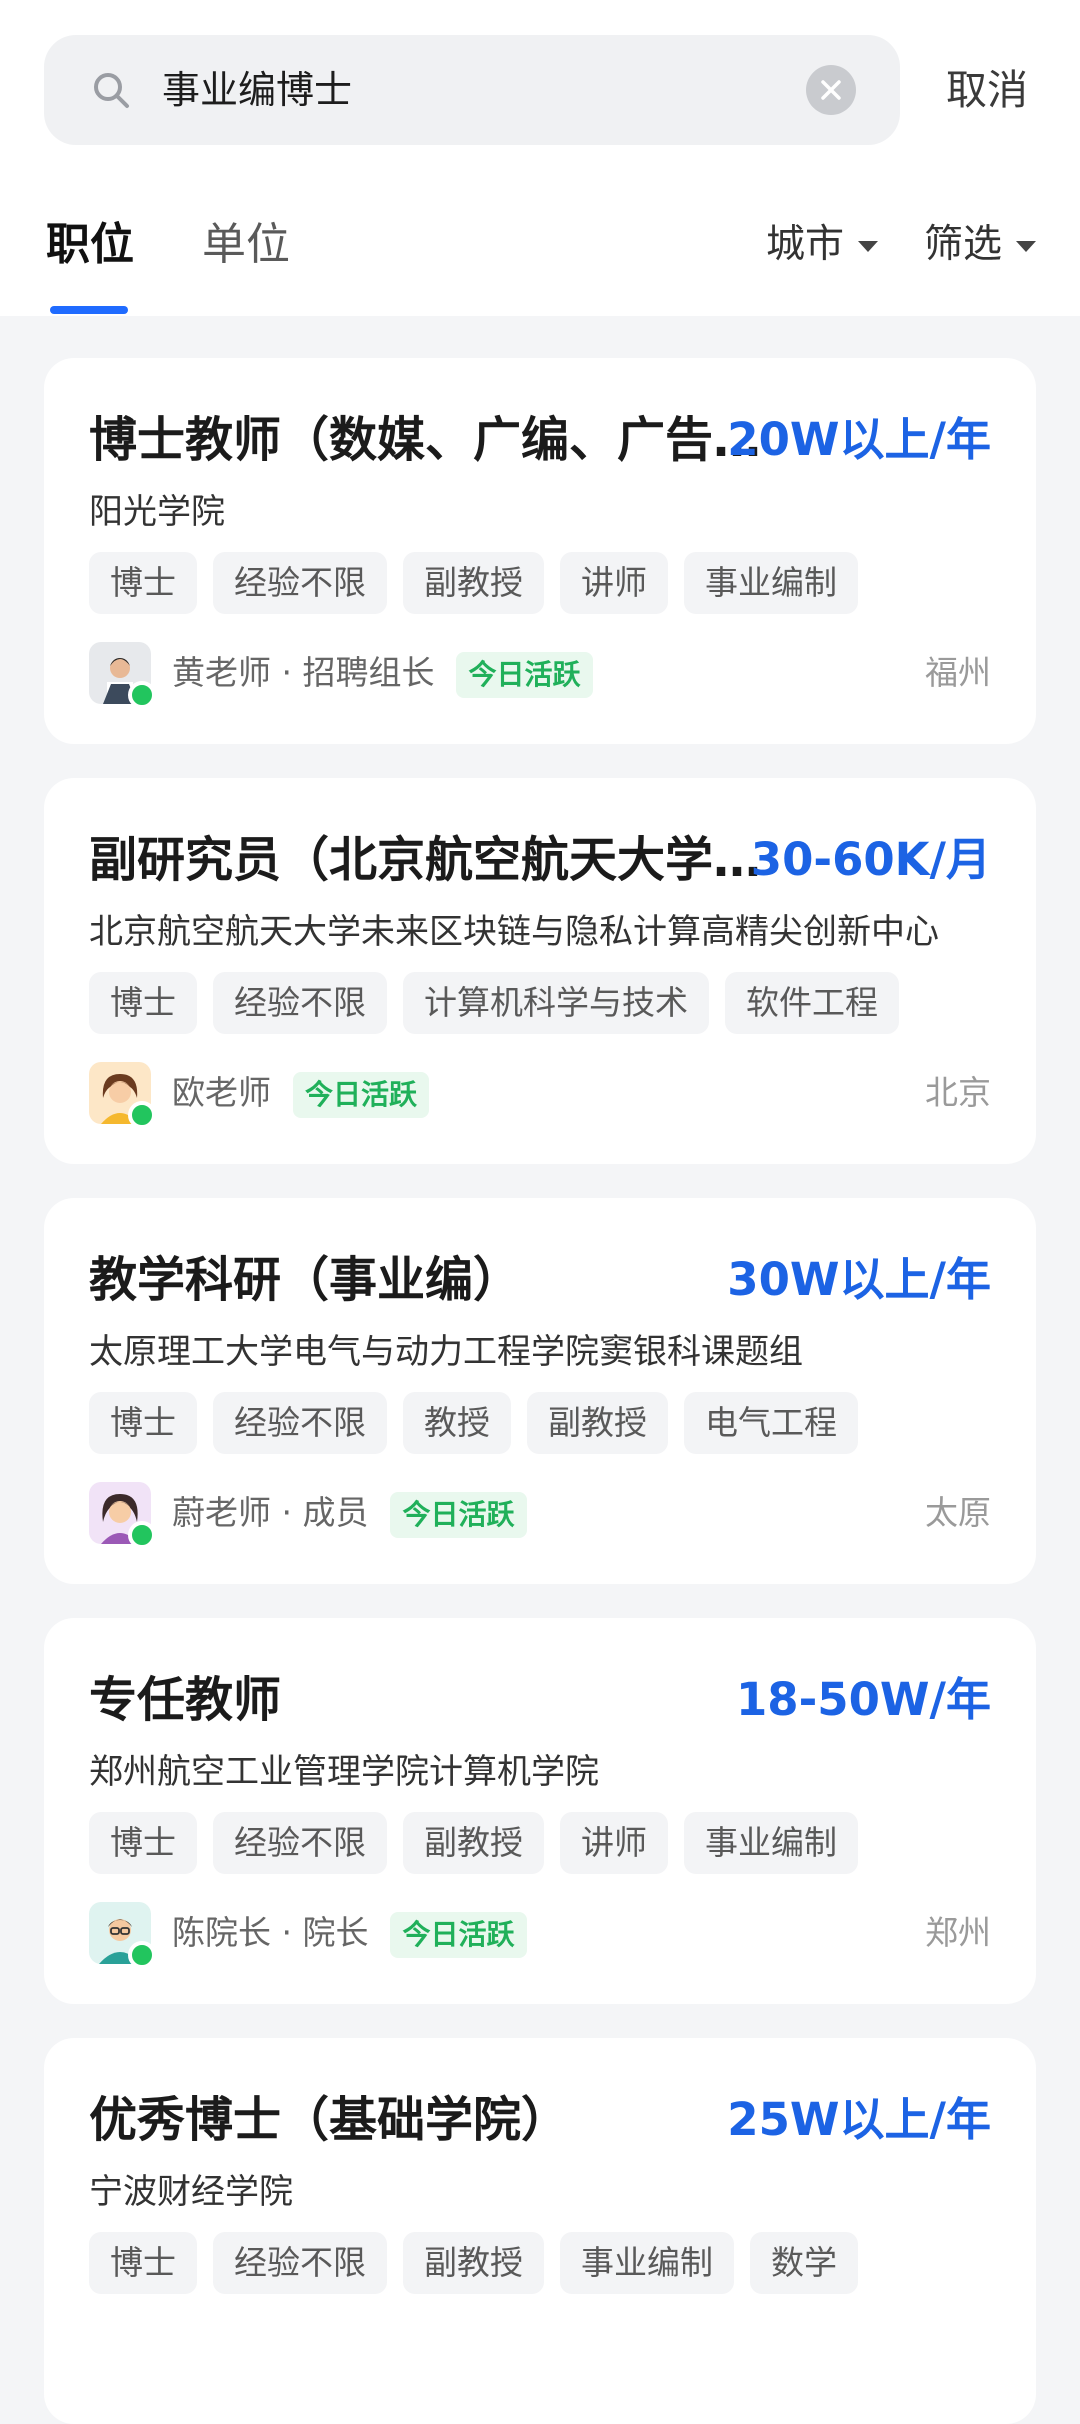  Describe the element at coordinates (122, 675) in the screenshot. I see `man-with-glasses-avatar-icon` at that location.